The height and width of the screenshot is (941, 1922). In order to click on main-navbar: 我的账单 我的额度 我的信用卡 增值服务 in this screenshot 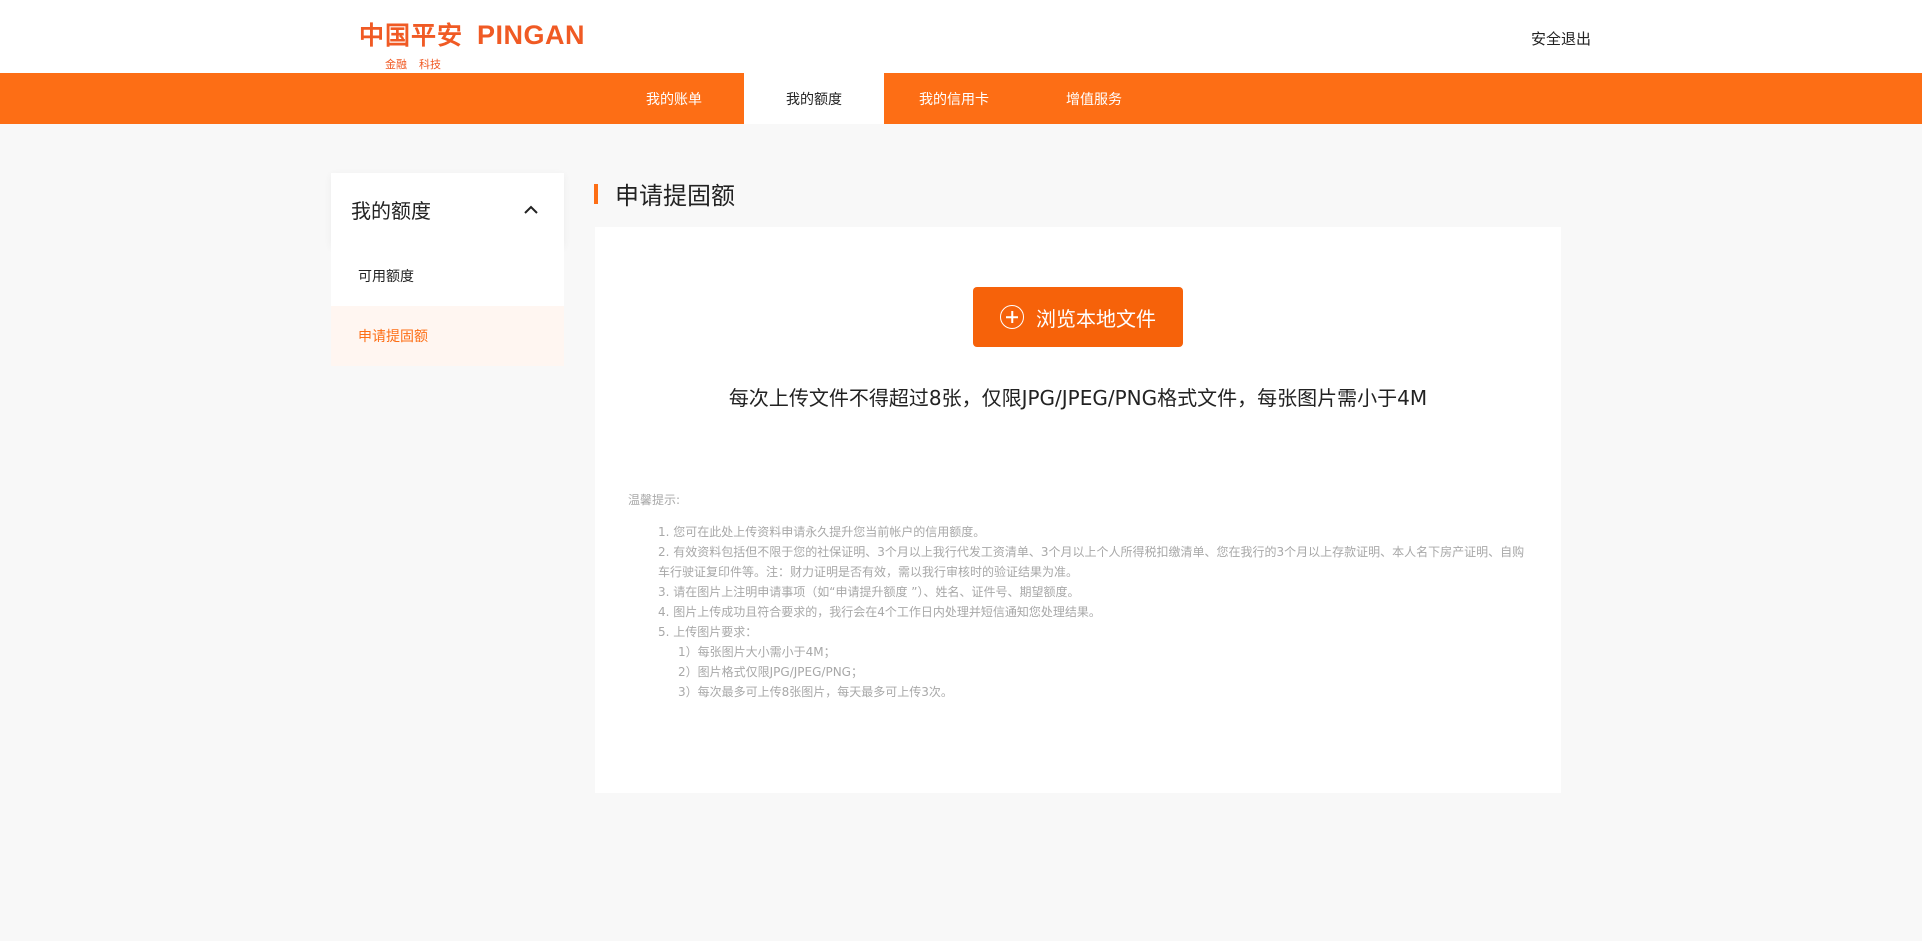, I will do `click(961, 98)`.